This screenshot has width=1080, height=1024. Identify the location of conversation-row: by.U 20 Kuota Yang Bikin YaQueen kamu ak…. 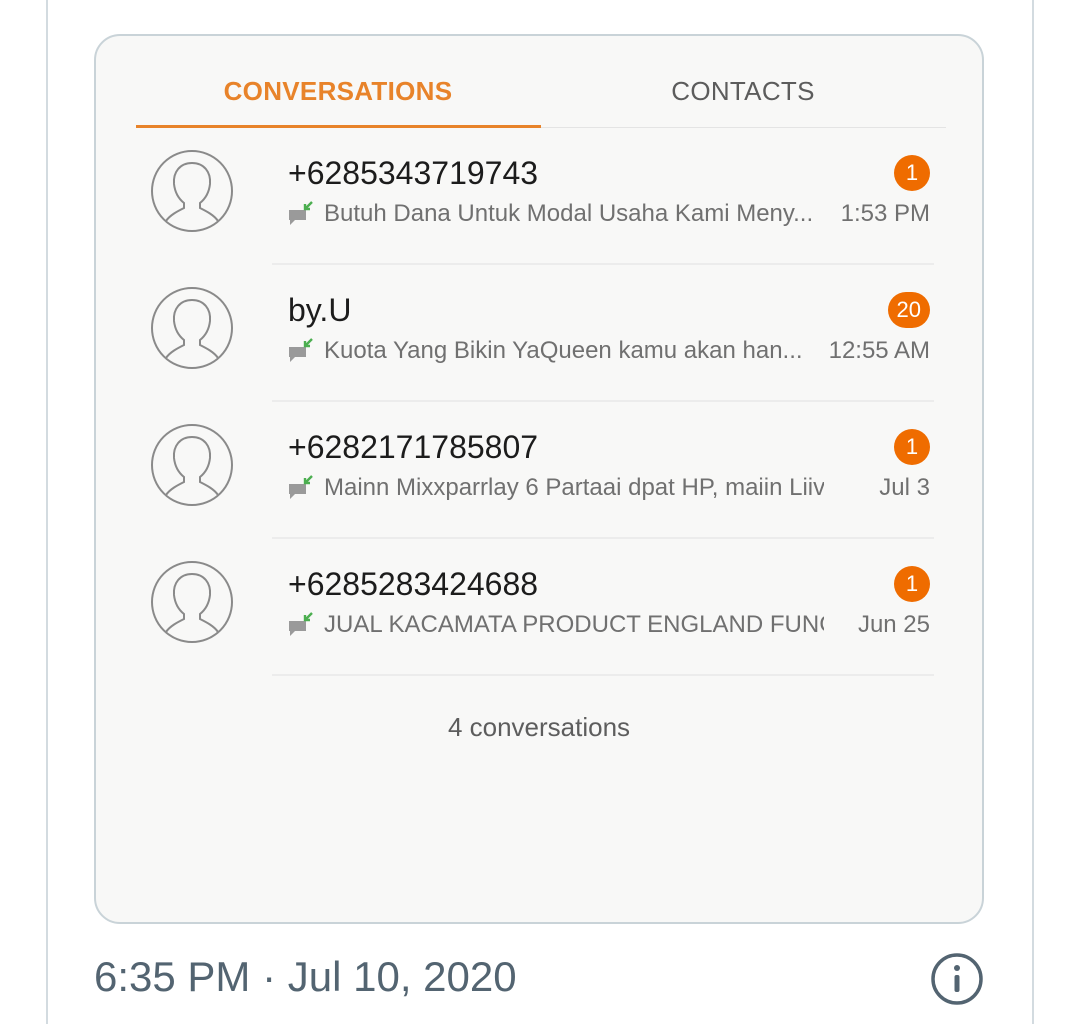
(539, 333).